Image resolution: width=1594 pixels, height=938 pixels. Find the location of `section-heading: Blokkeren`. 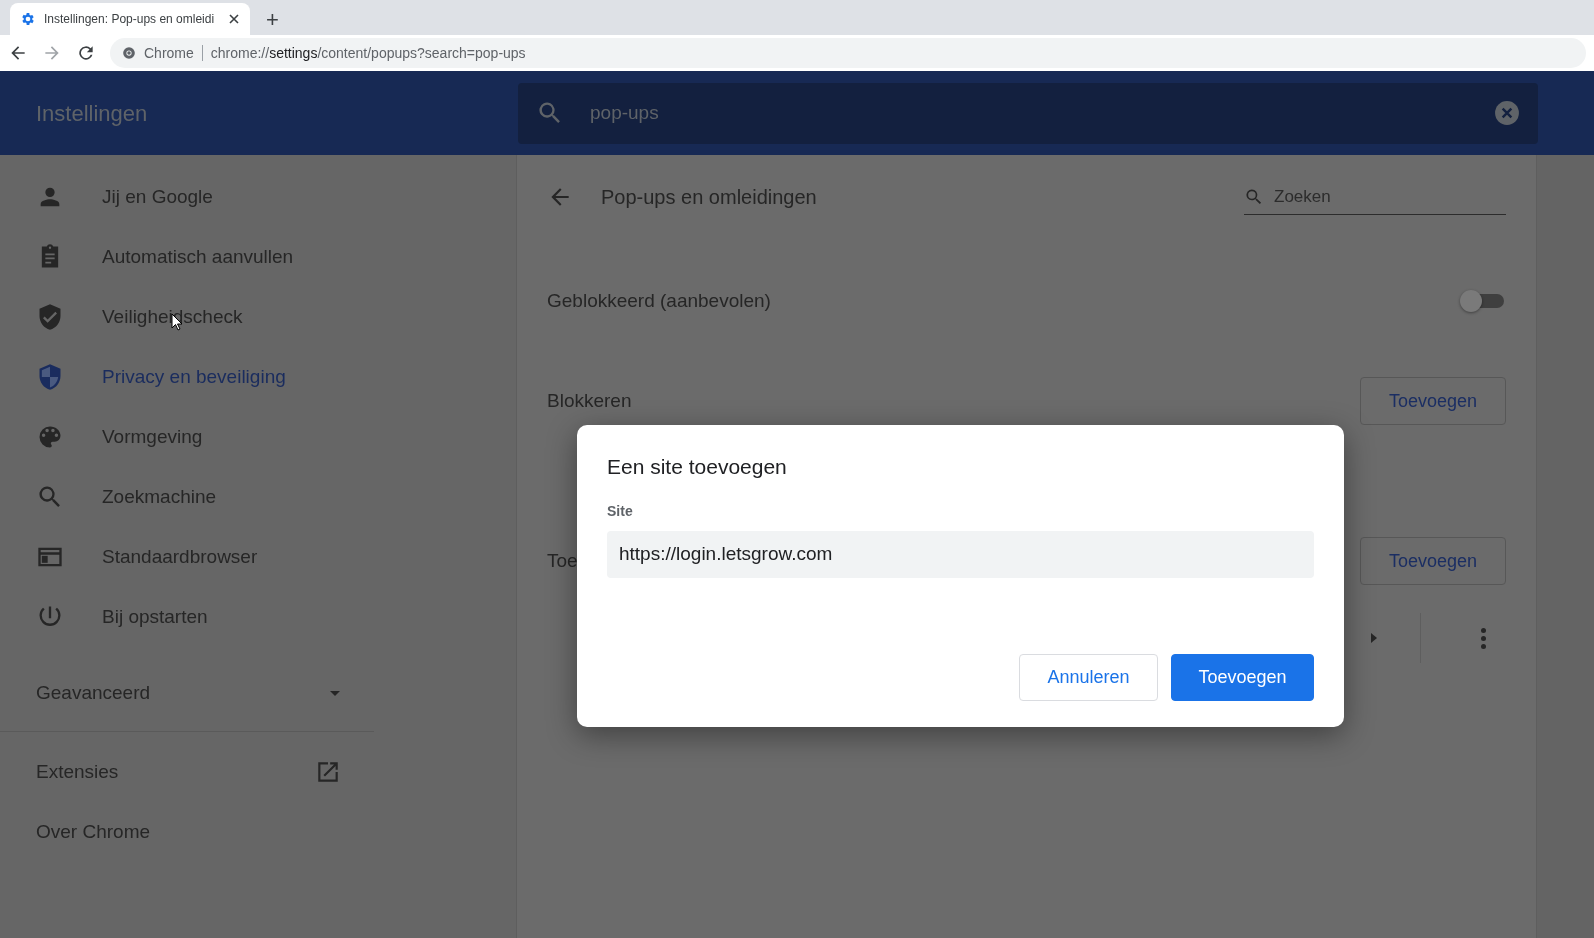

section-heading: Blokkeren is located at coordinates (589, 400).